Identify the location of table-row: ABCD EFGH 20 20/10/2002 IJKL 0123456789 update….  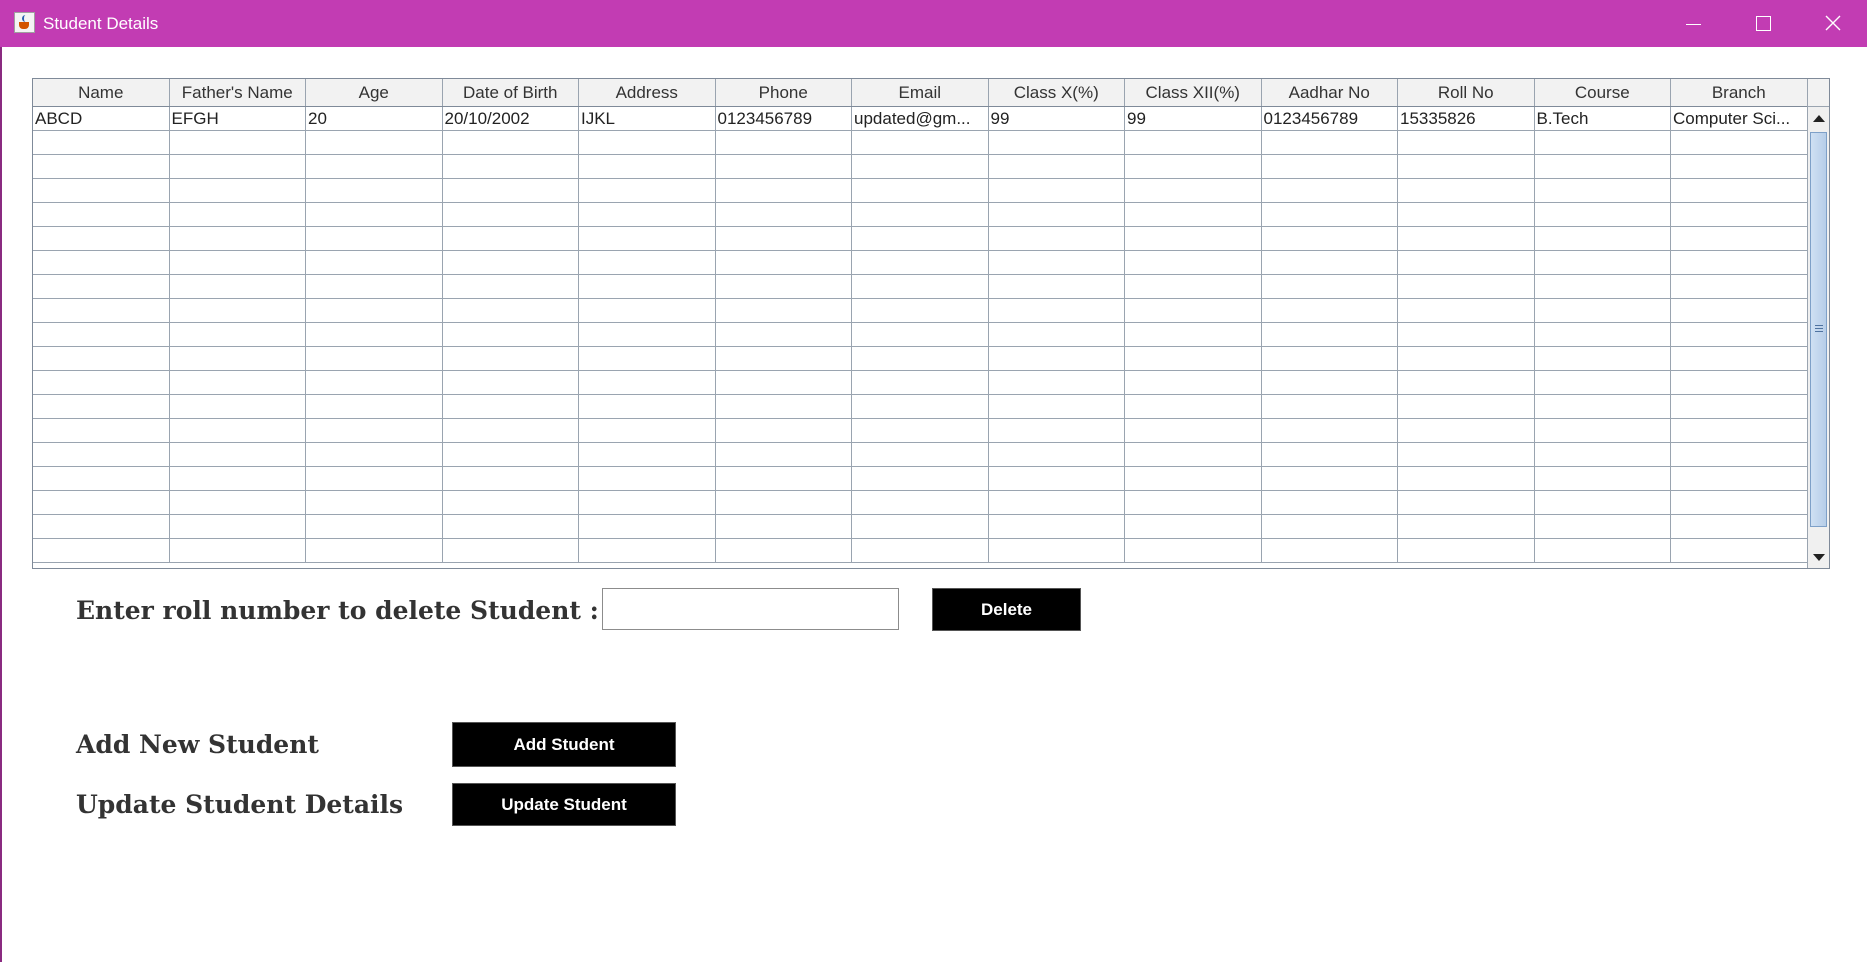
(920, 119).